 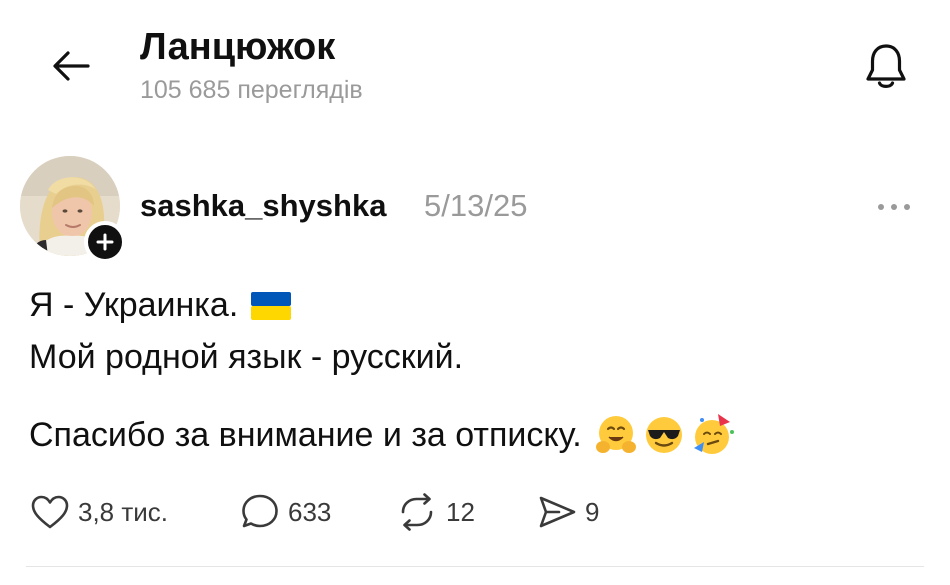 I want to click on ellipsis-icon, so click(x=894, y=207).